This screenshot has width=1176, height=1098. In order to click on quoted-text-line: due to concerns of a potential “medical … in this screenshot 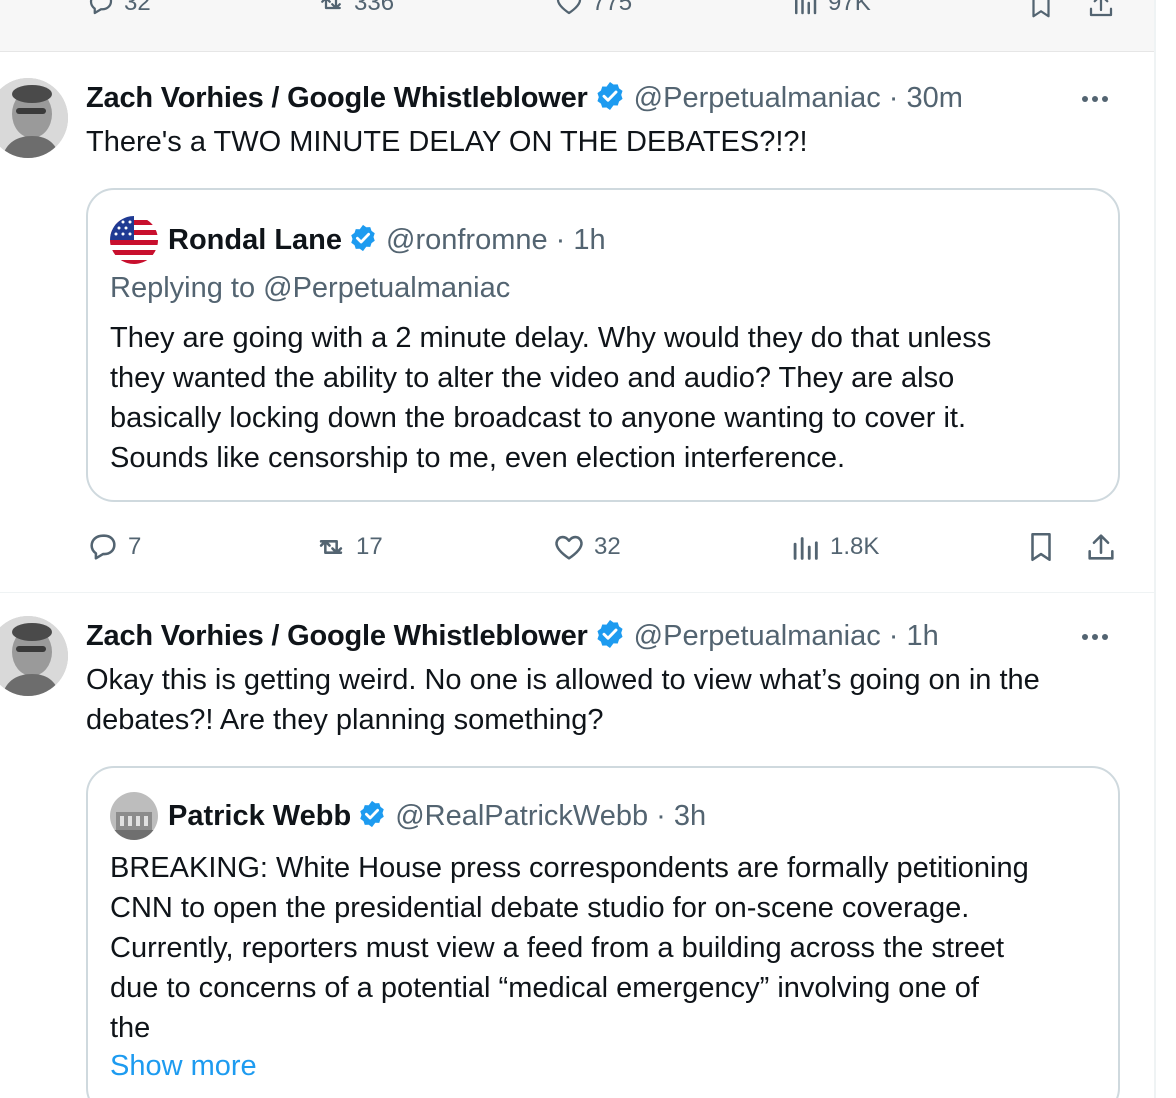, I will do `click(544, 988)`.